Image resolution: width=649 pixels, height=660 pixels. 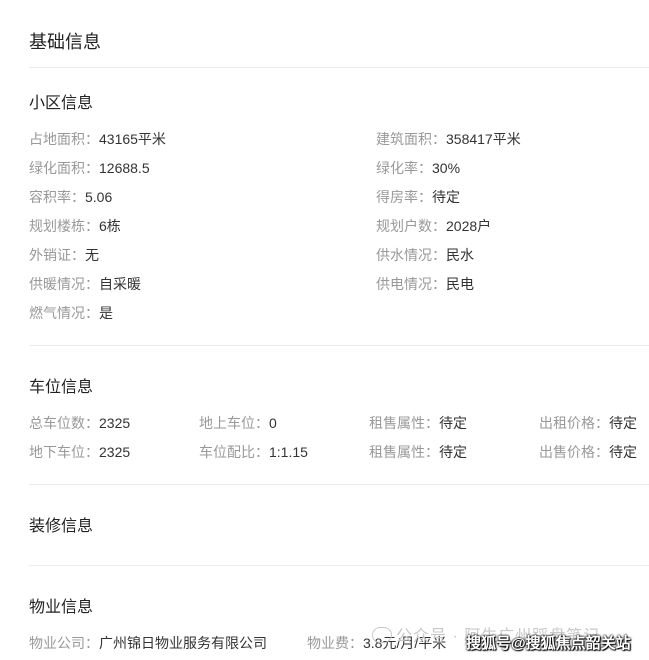 What do you see at coordinates (64, 226) in the screenshot?
I see `item-label: 规划楼栋：` at bounding box center [64, 226].